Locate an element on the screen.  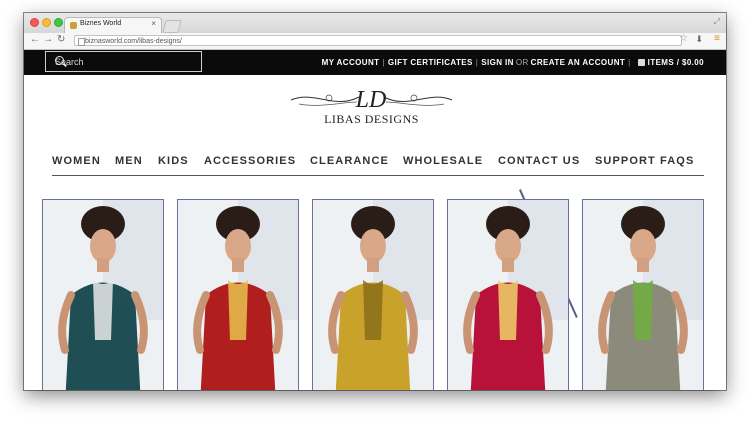
url-text: biznasworld.com/libas-designs/ is located at coordinates (133, 41).